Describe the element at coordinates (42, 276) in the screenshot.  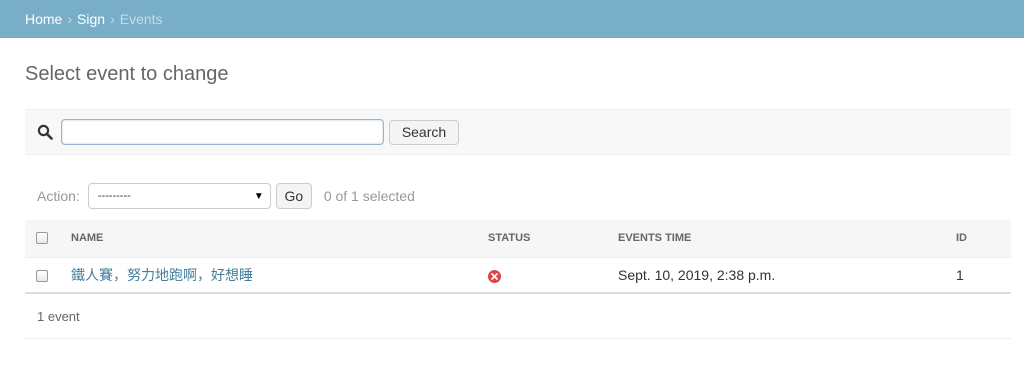
I see `row-checkbox` at that location.